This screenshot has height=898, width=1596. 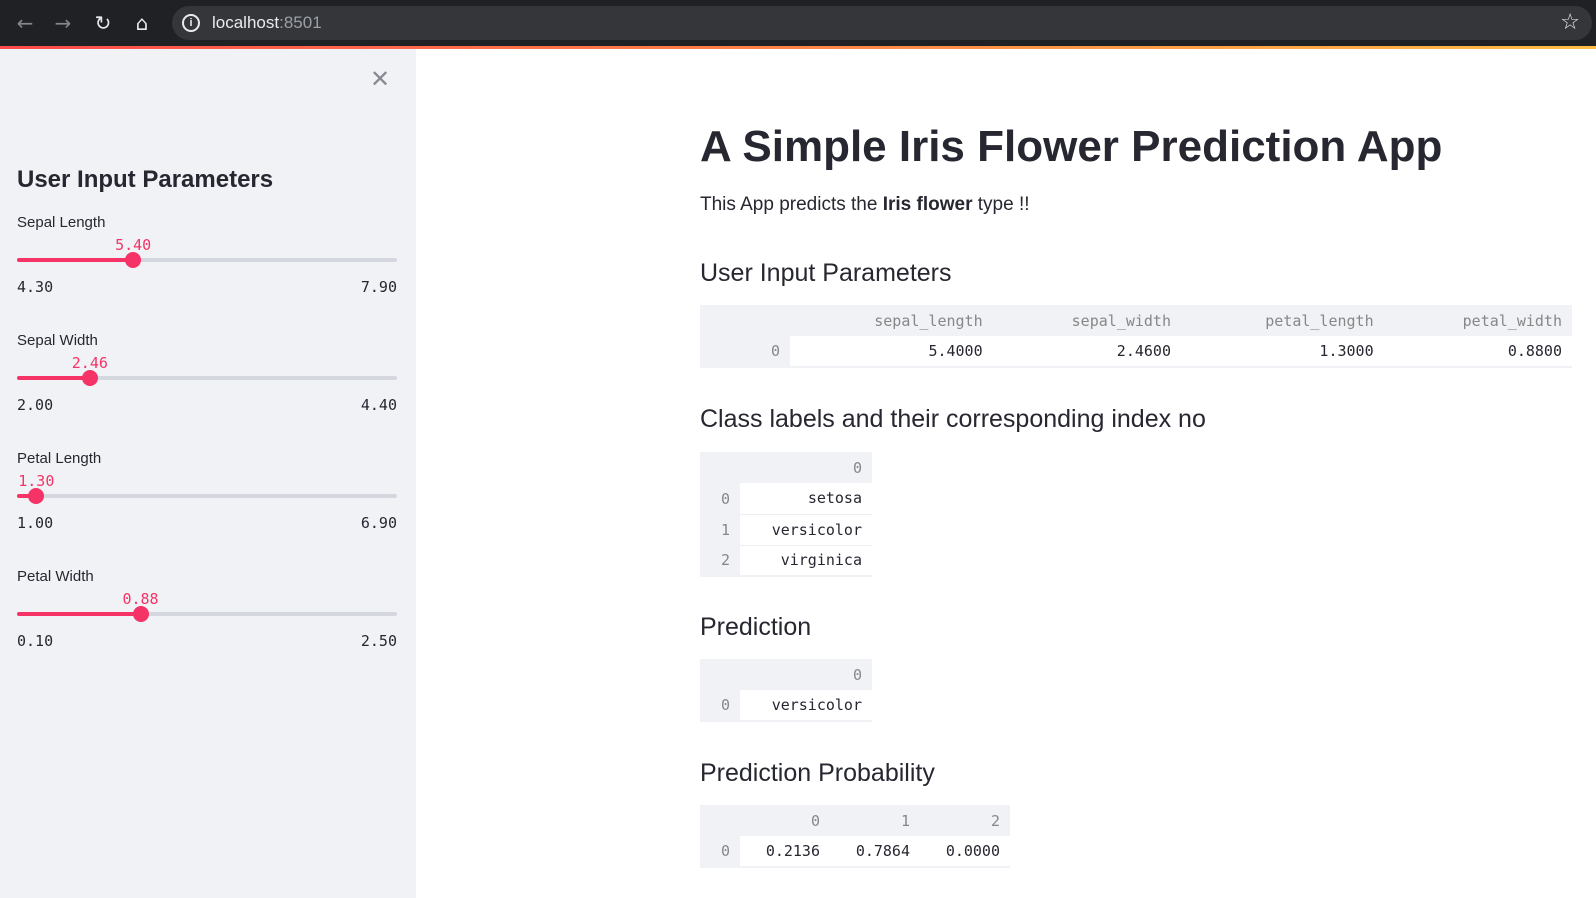 What do you see at coordinates (55, 576) in the screenshot?
I see `slider-label: Petal Width` at bounding box center [55, 576].